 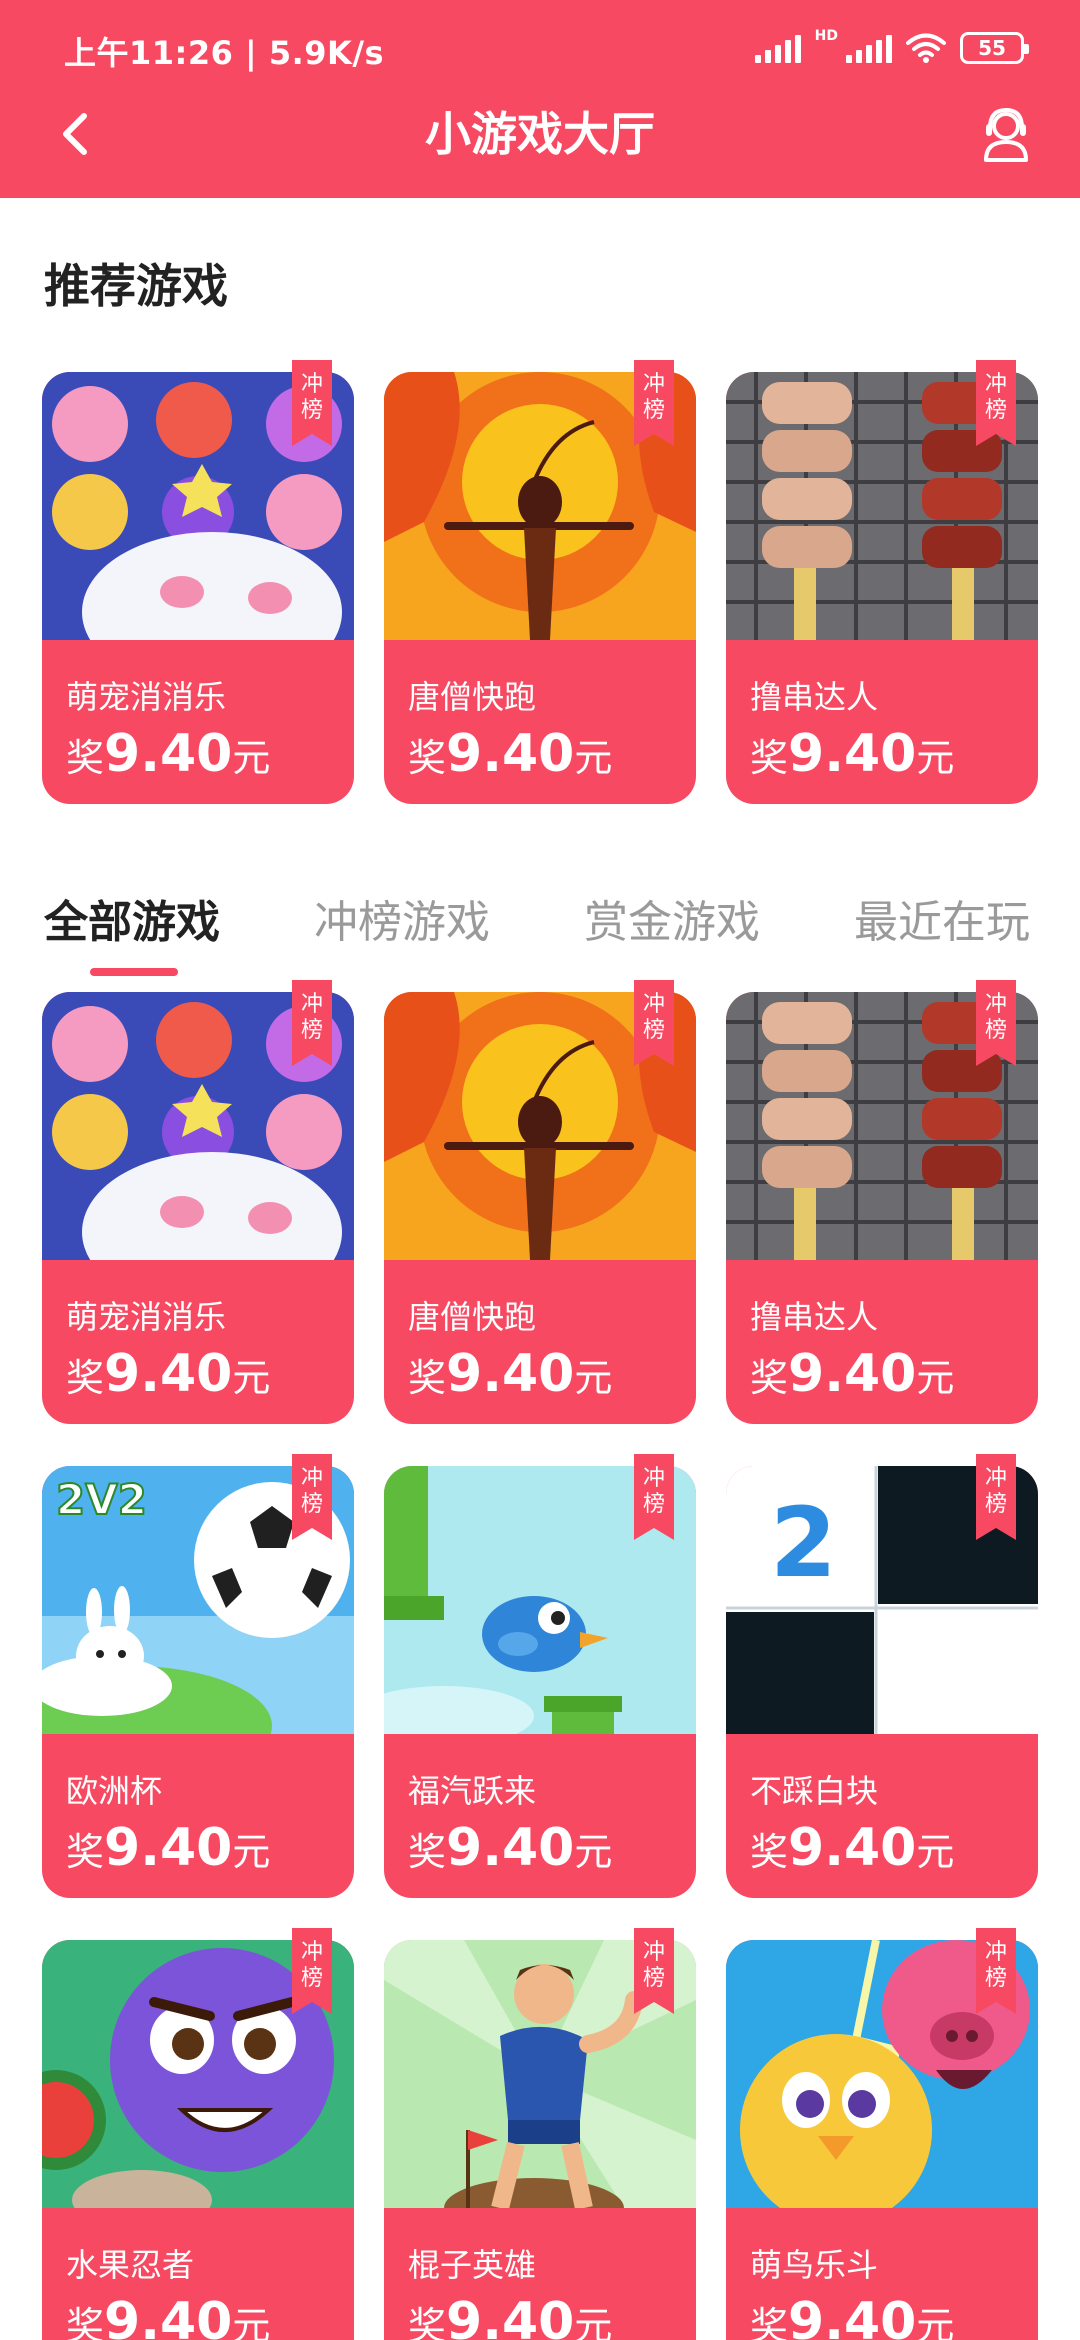 What do you see at coordinates (136, 286) in the screenshot?
I see `recommended-section-title: 推荐游戏` at bounding box center [136, 286].